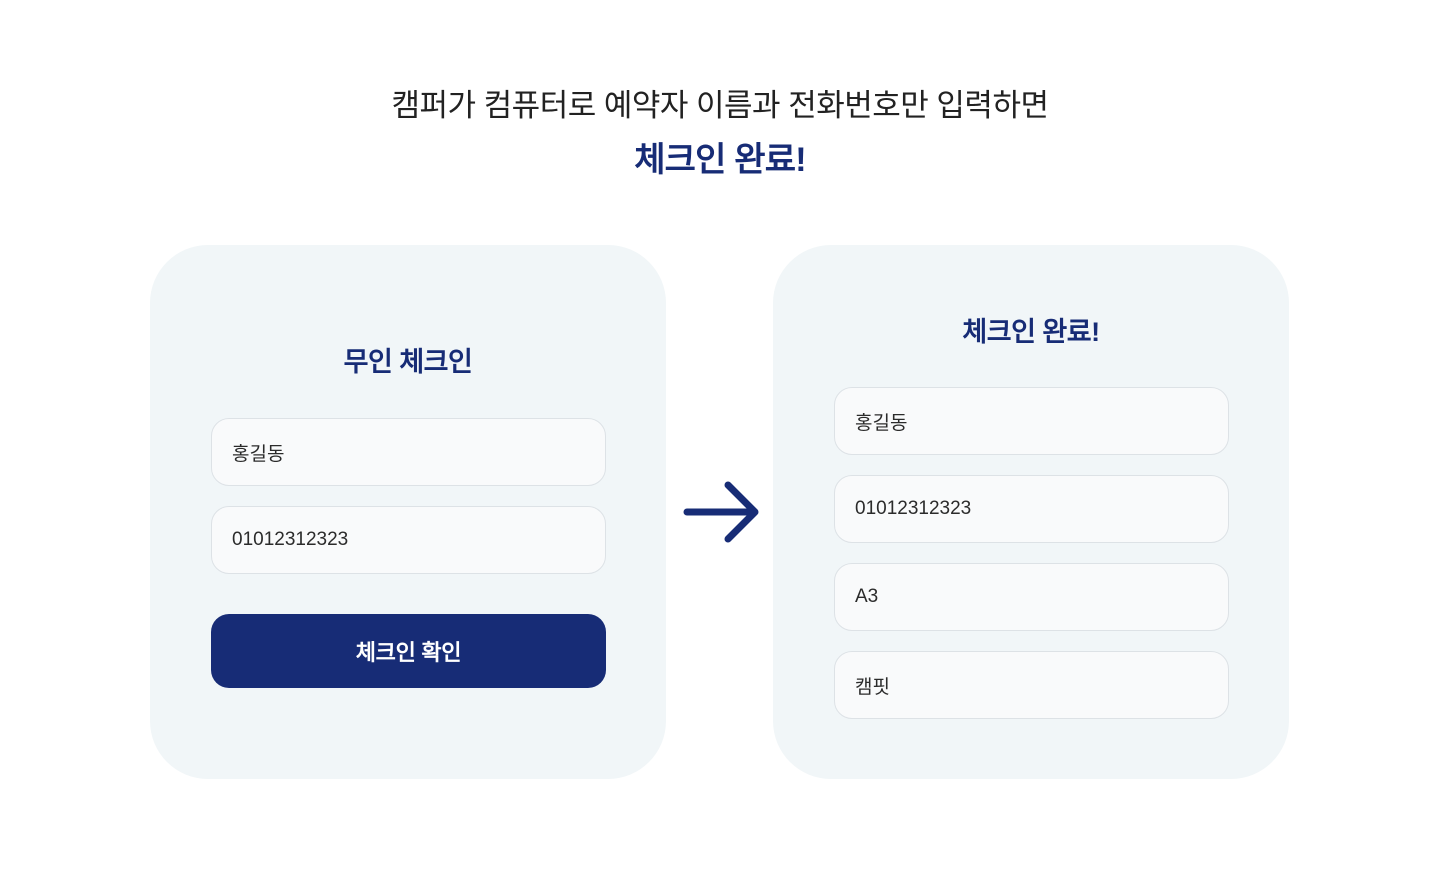 This screenshot has height=884, width=1440. What do you see at coordinates (721, 512) in the screenshot?
I see `arrow-right-icon` at bounding box center [721, 512].